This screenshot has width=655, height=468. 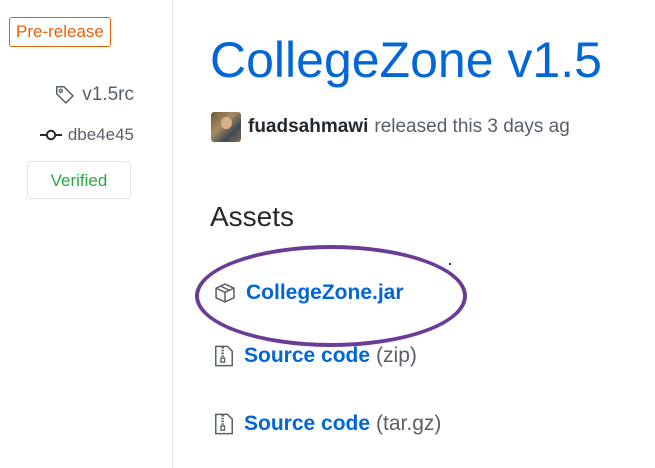 I want to click on package-icon, so click(x=225, y=293).